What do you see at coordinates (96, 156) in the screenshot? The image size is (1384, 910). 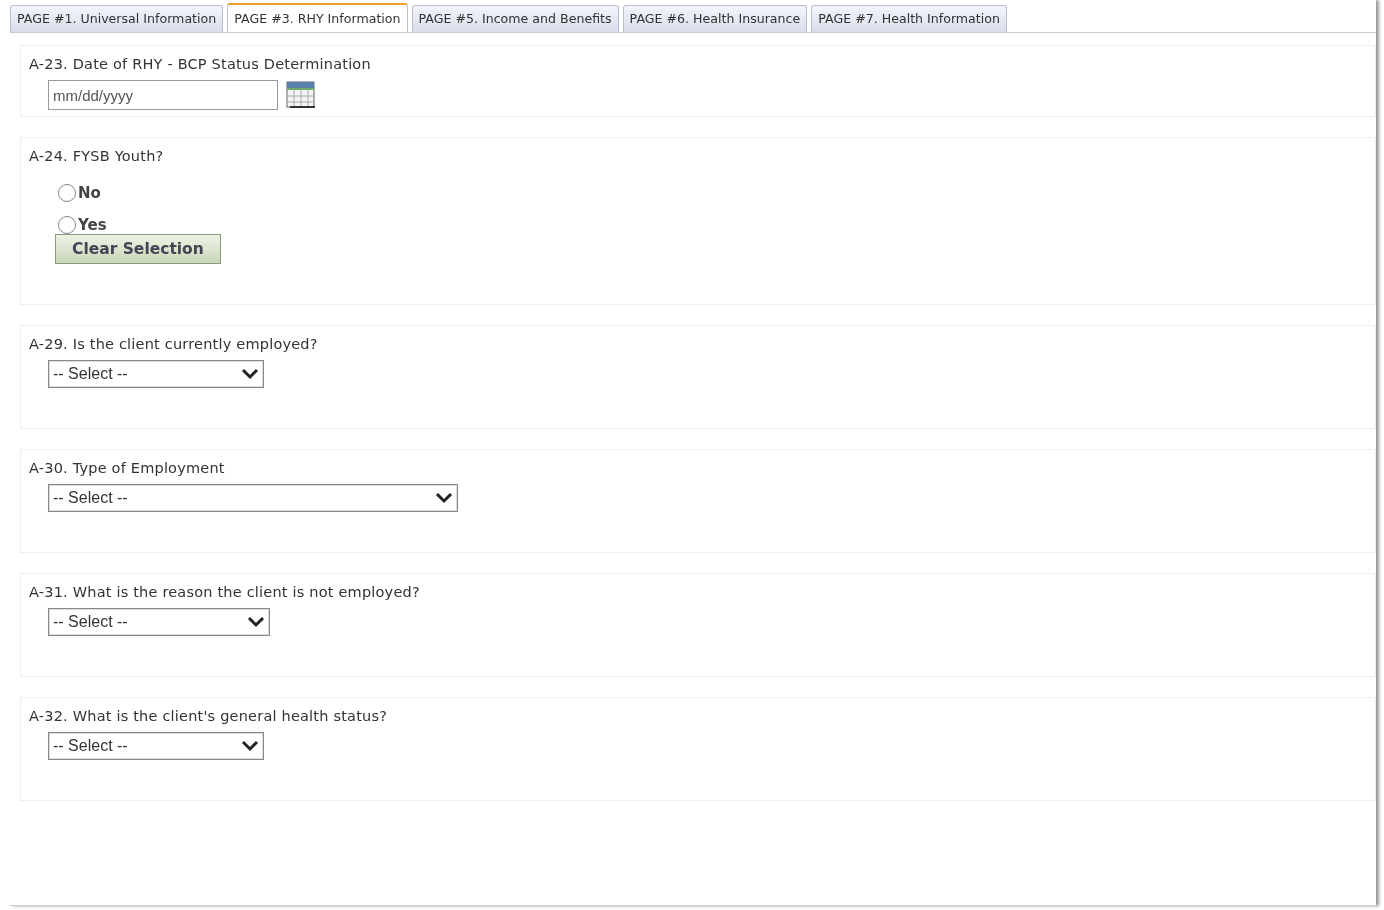 I see `question-label: A-24. FYSB Youth?` at bounding box center [96, 156].